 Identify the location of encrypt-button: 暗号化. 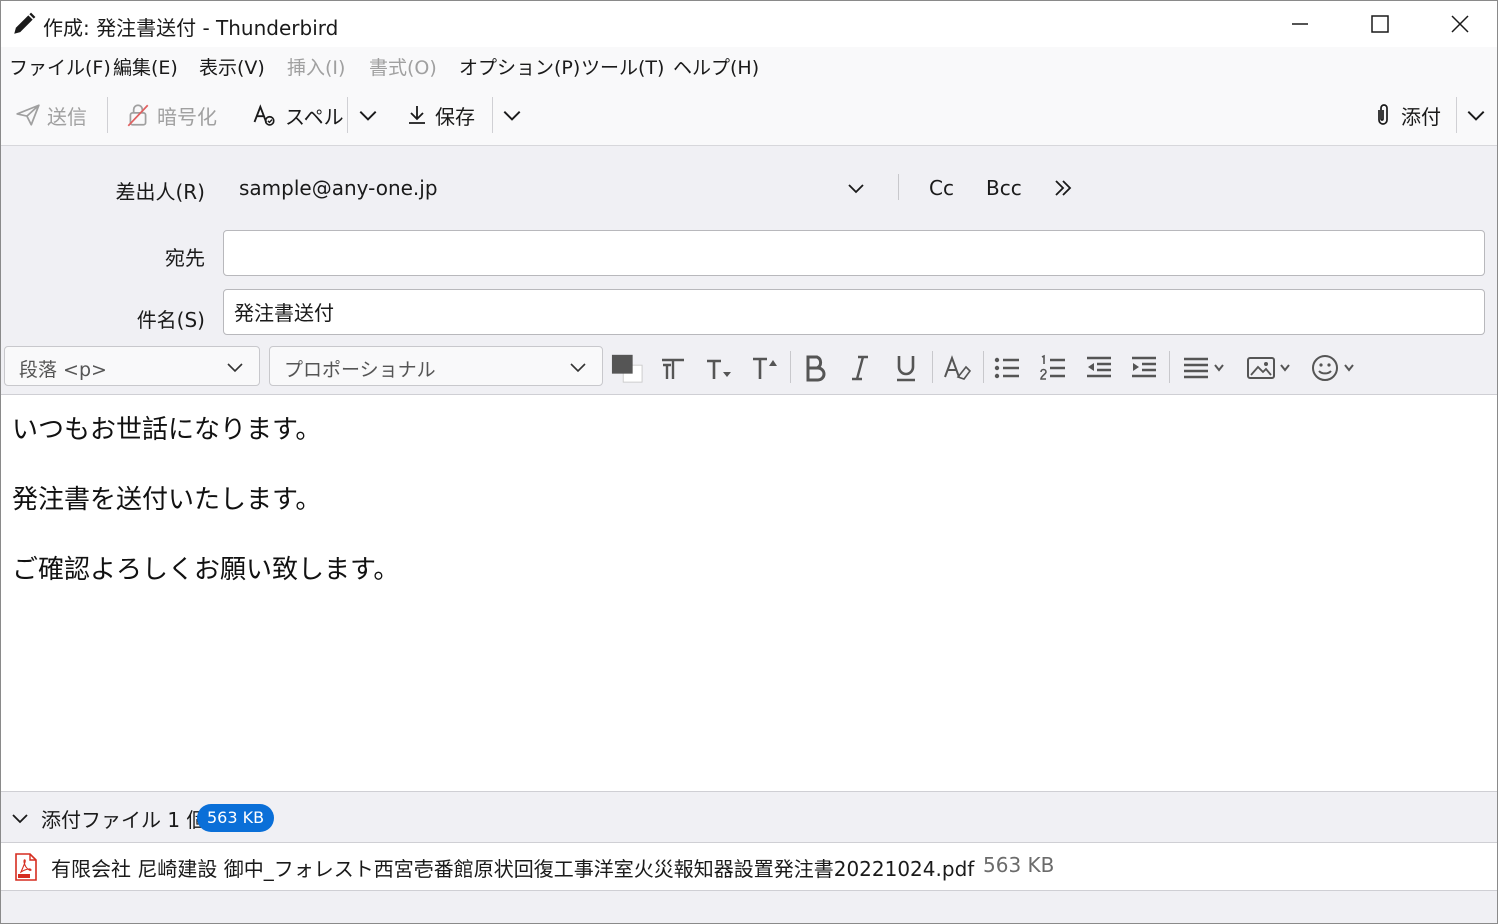
(171, 115).